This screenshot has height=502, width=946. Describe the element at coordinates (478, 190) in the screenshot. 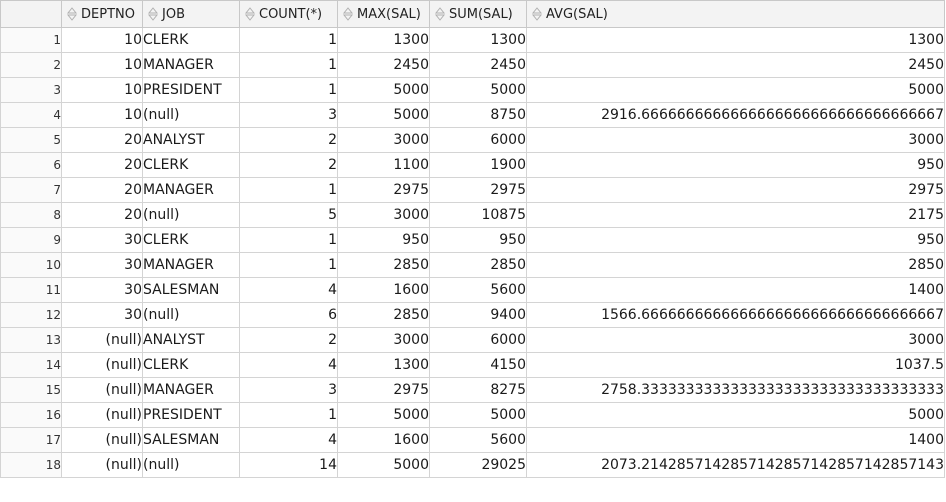

I see `cell-sum-sal: 2975` at that location.